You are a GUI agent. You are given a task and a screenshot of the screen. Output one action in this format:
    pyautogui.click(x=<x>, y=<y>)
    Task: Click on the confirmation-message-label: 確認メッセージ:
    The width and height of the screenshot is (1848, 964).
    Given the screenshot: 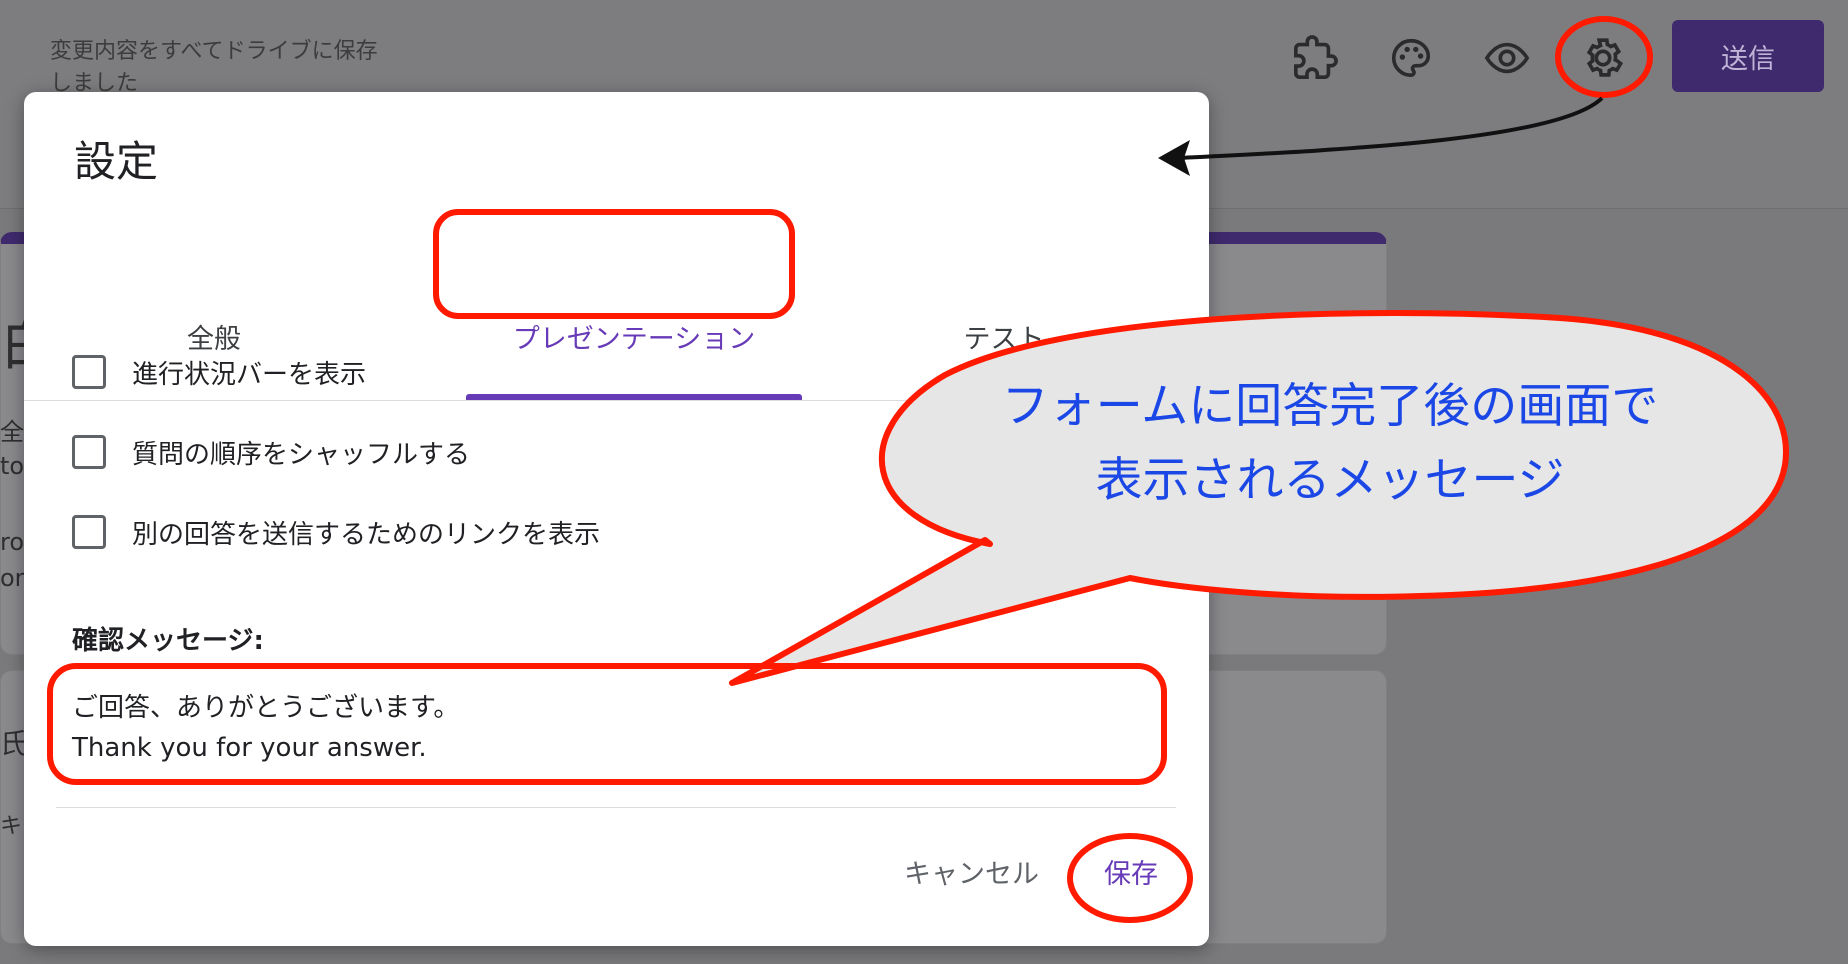 What is the action you would take?
    pyautogui.click(x=168, y=641)
    